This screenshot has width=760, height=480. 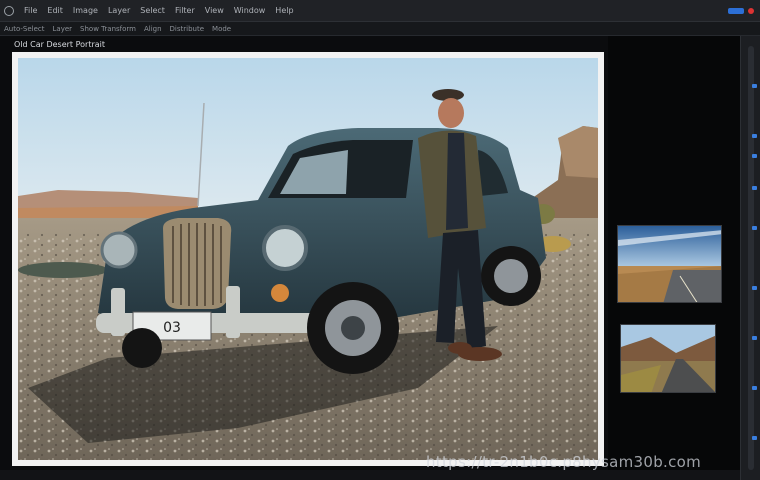 What do you see at coordinates (221, 29) in the screenshot?
I see `toolbar-mode: Mode` at bounding box center [221, 29].